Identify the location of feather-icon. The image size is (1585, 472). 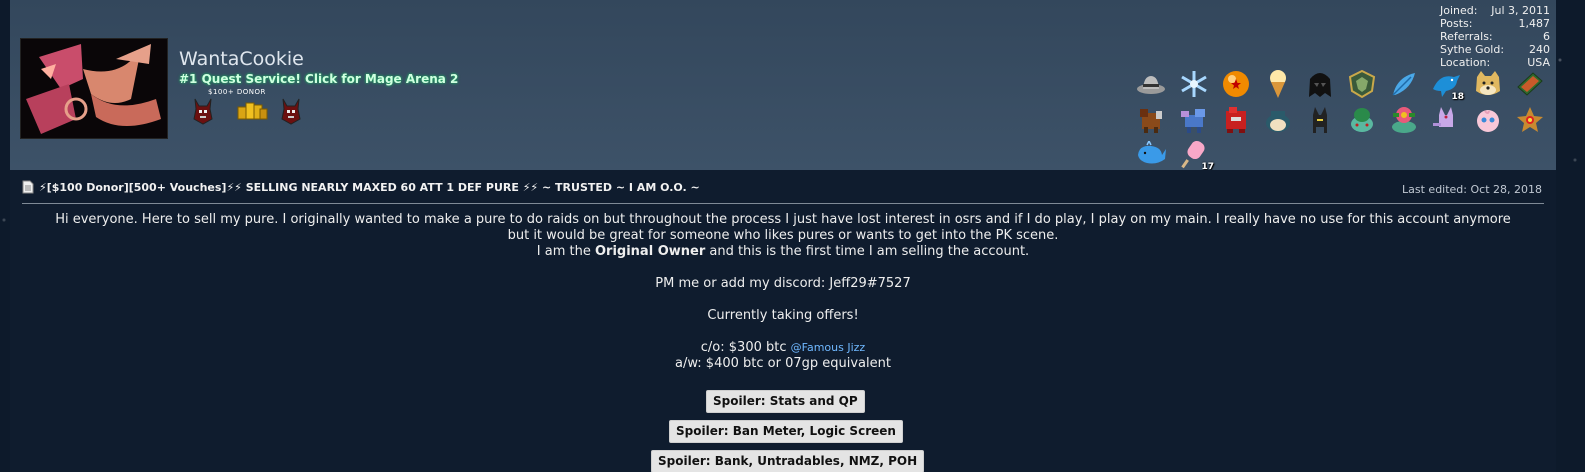
(1404, 84).